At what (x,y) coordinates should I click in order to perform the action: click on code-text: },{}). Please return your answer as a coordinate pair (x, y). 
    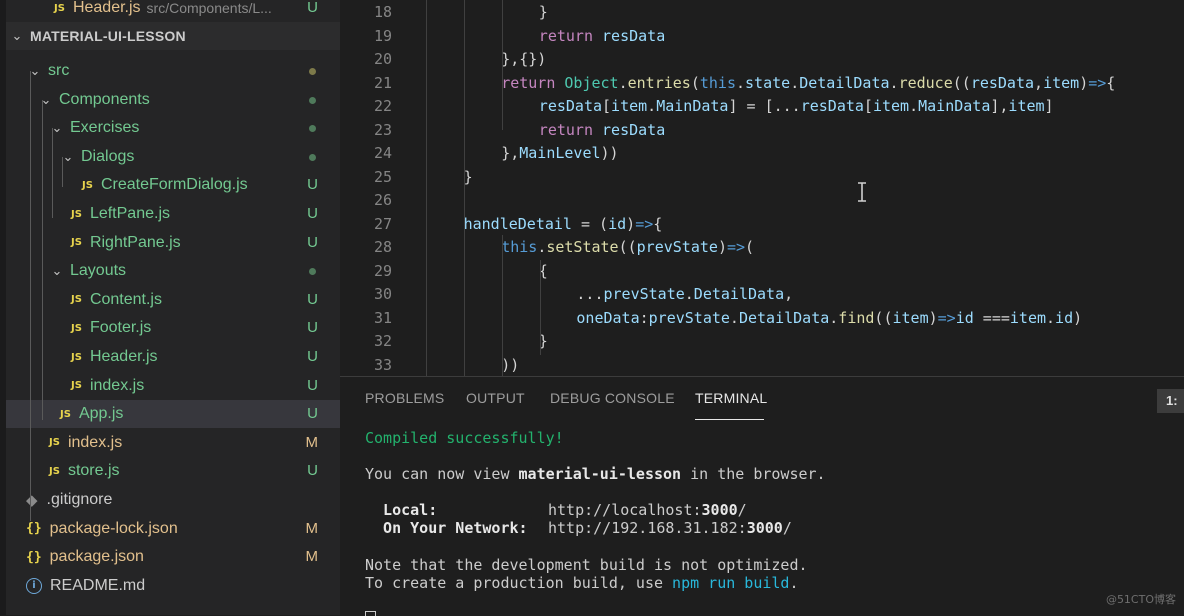
    Looking at the image, I should click on (523, 60).